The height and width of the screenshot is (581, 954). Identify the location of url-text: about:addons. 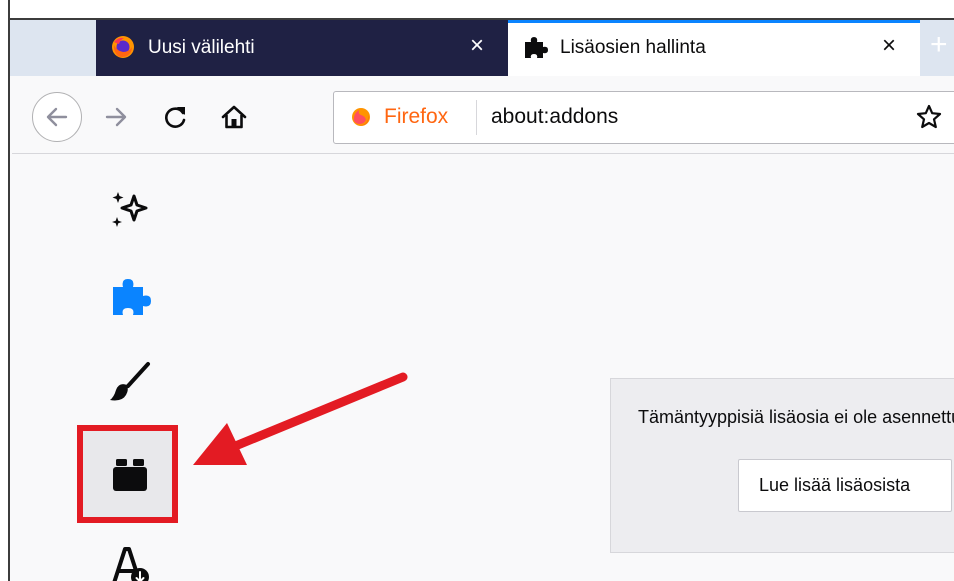
(554, 117).